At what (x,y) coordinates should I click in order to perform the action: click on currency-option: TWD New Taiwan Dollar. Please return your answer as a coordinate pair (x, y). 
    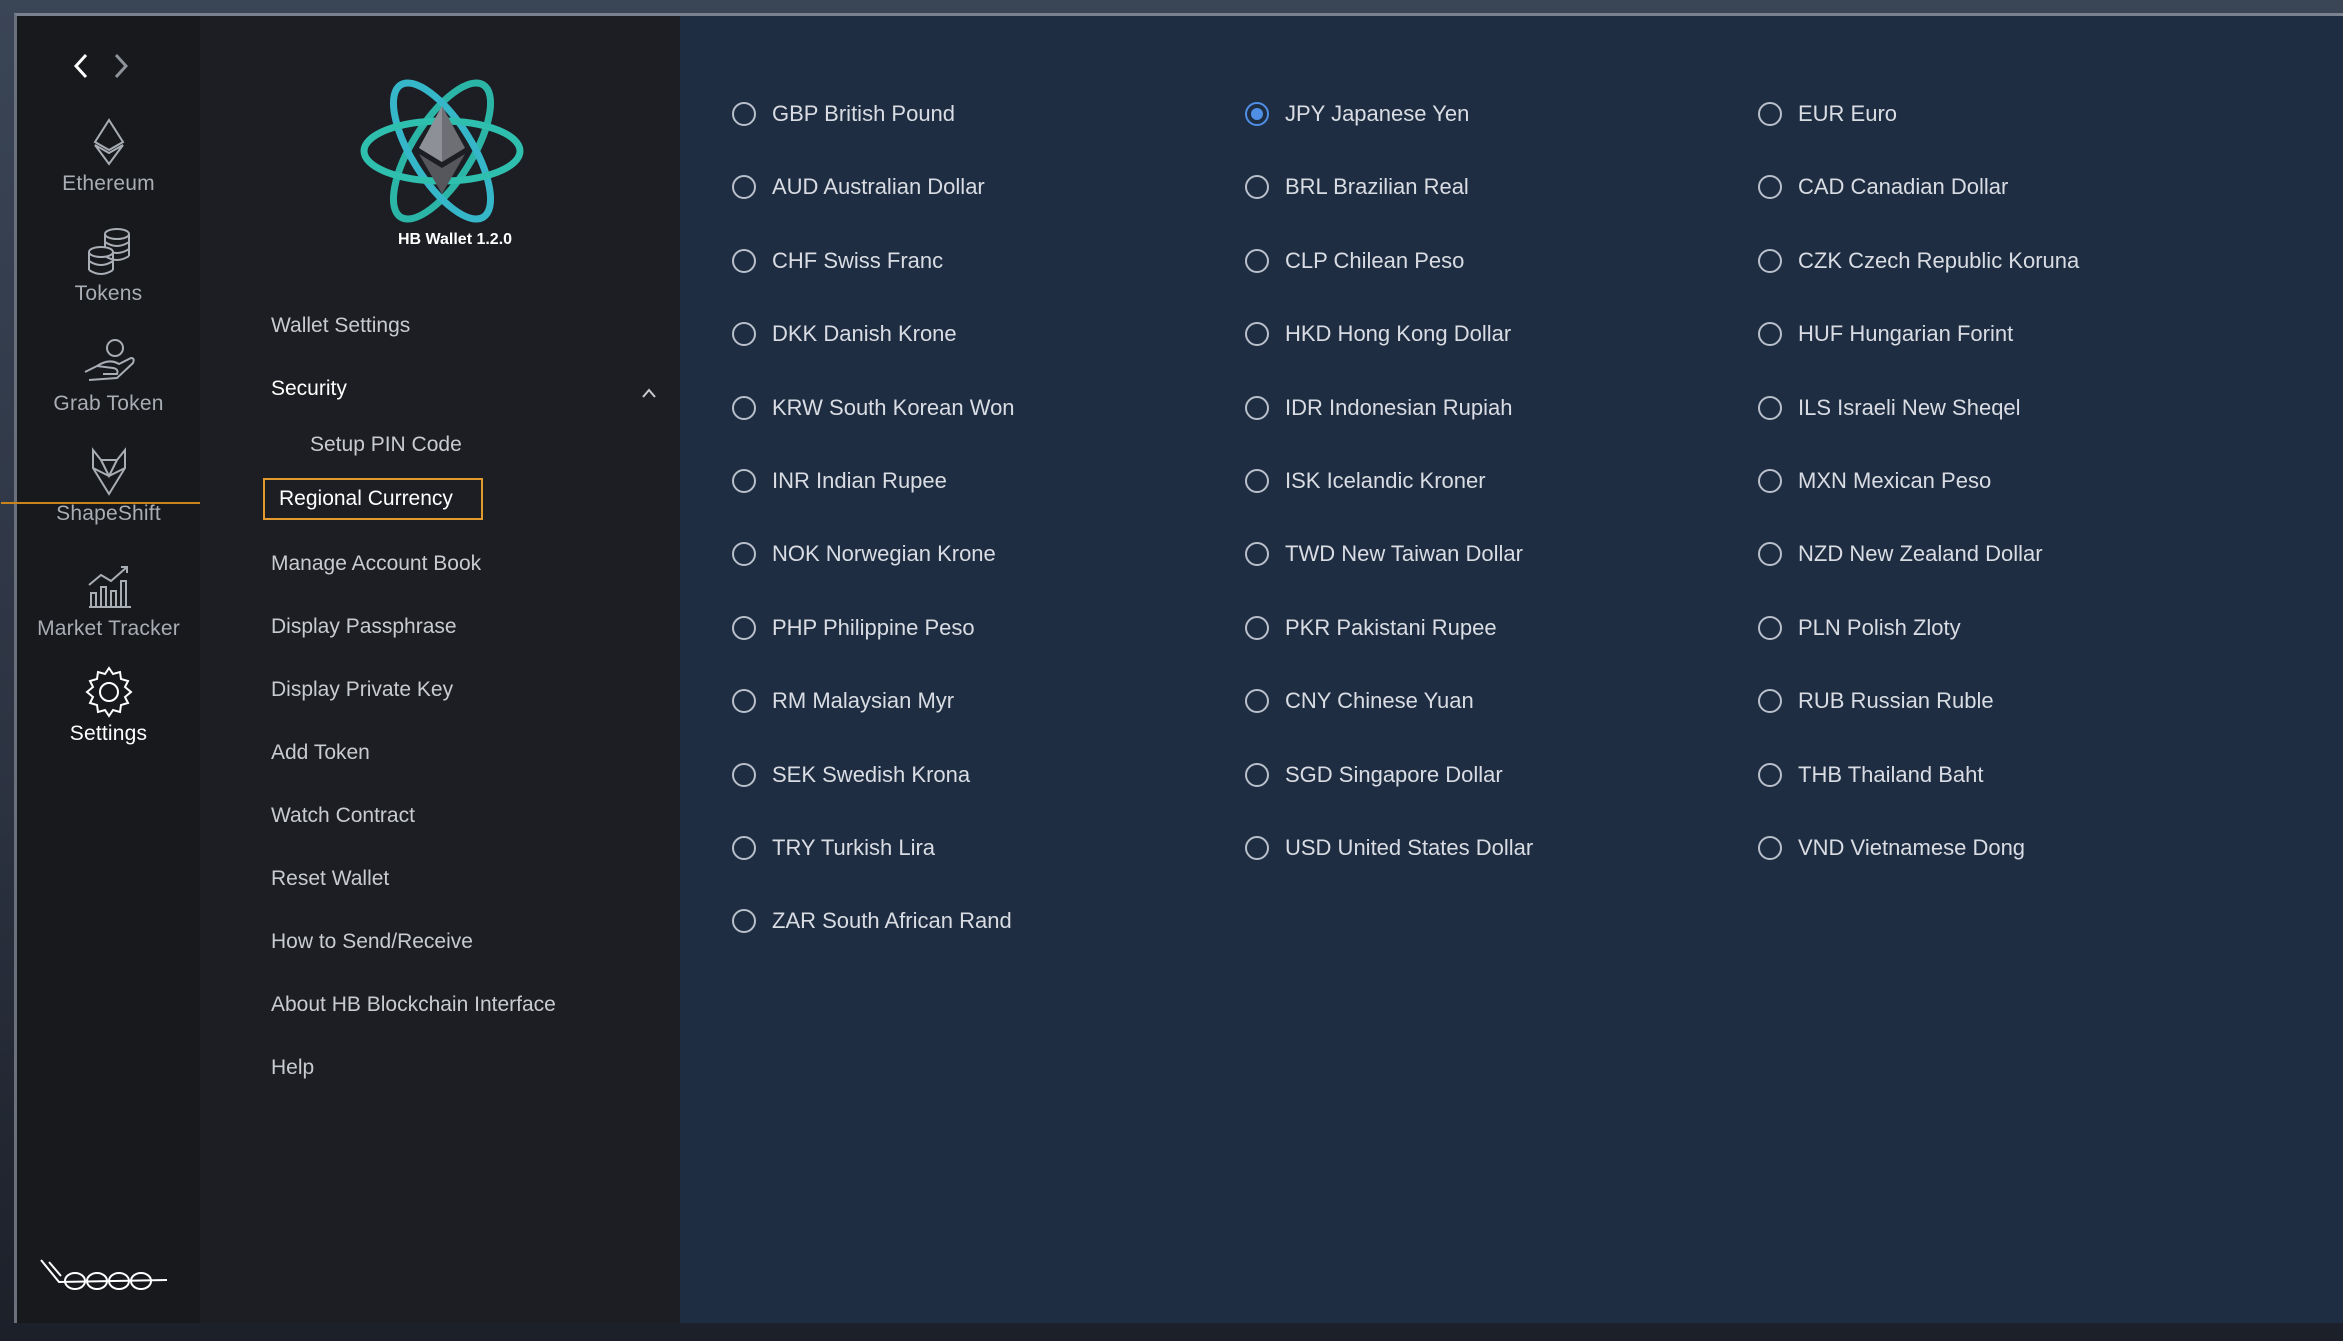
    Looking at the image, I should click on (1384, 554).